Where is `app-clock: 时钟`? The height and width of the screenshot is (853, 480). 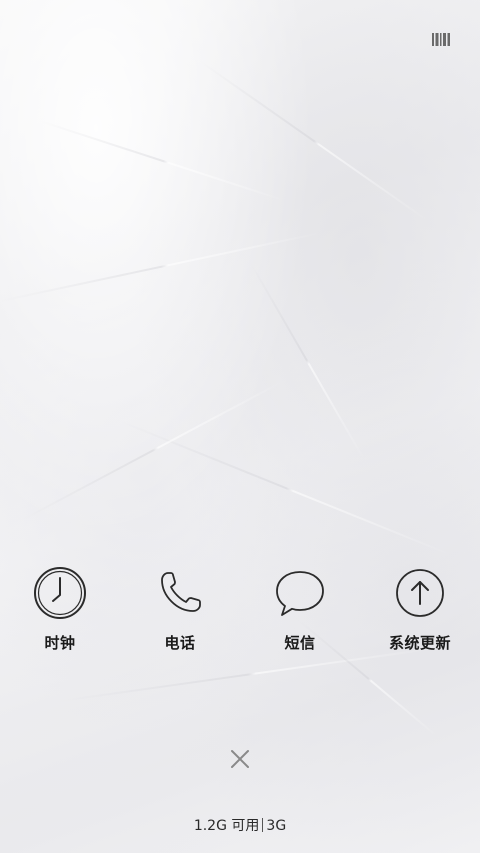 app-clock: 时钟 is located at coordinates (60, 609).